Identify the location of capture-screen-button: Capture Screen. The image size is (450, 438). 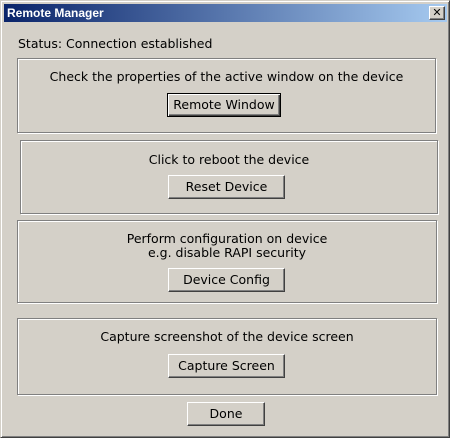
(226, 366).